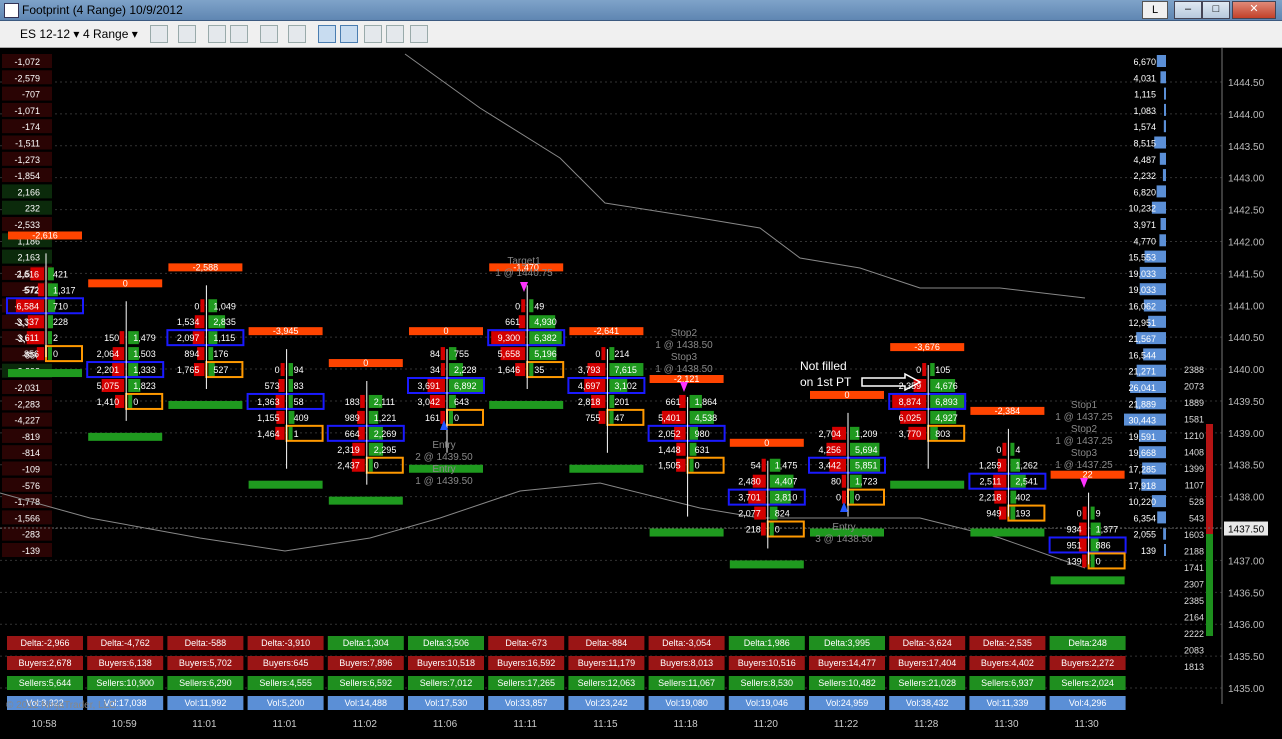 Image resolution: width=1282 pixels, height=739 pixels. I want to click on ask-volume-value: 2,541, so click(1026, 482).